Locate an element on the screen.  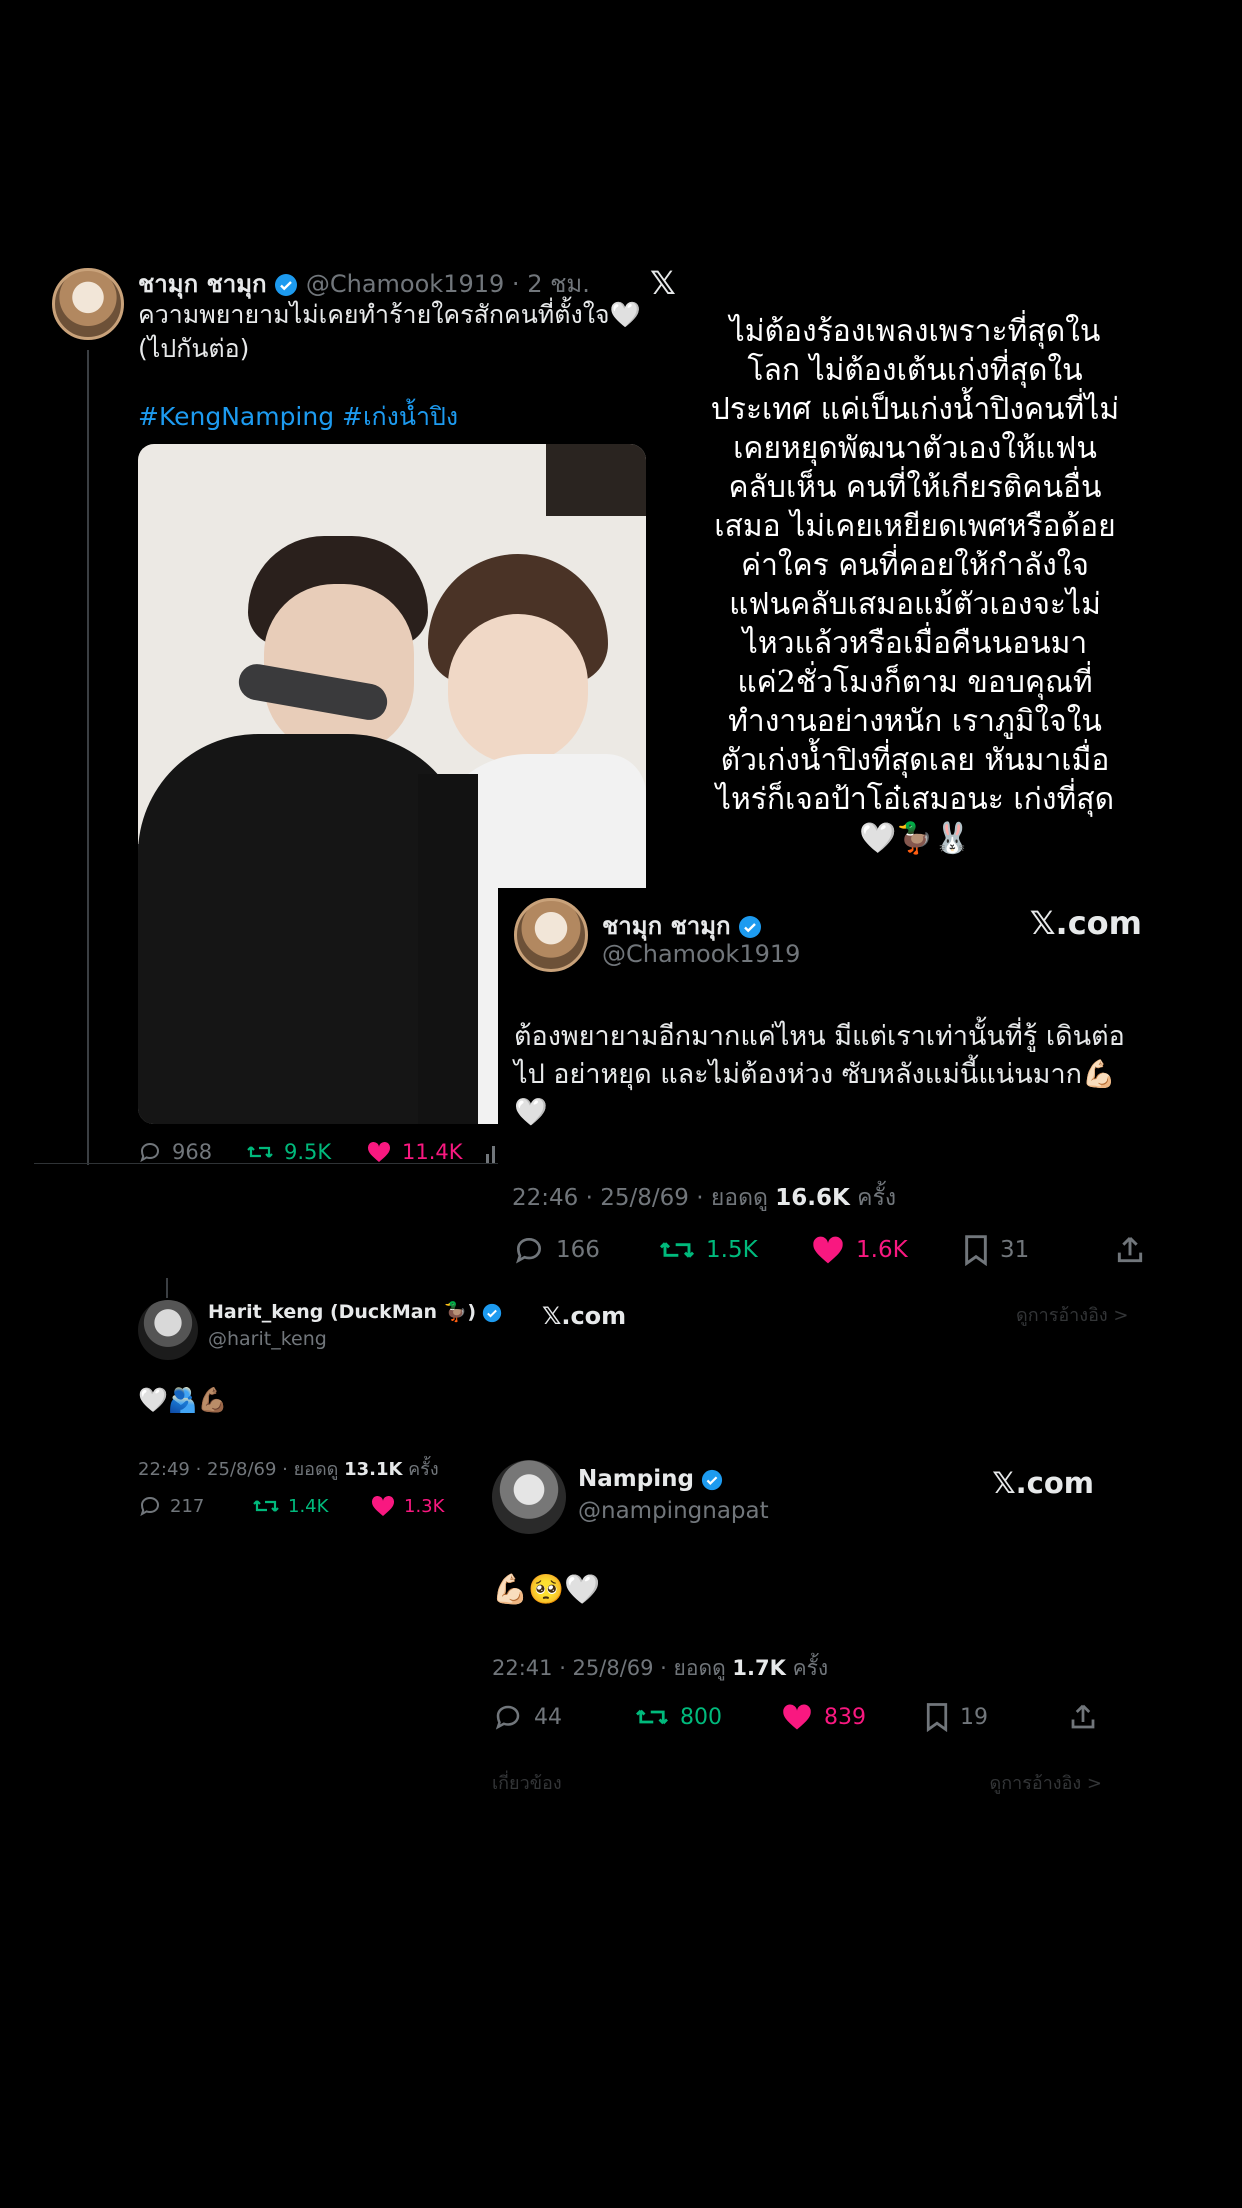
tweet-header: Harit_keng (DuckMan 🦆) is located at coordinates (355, 1311).